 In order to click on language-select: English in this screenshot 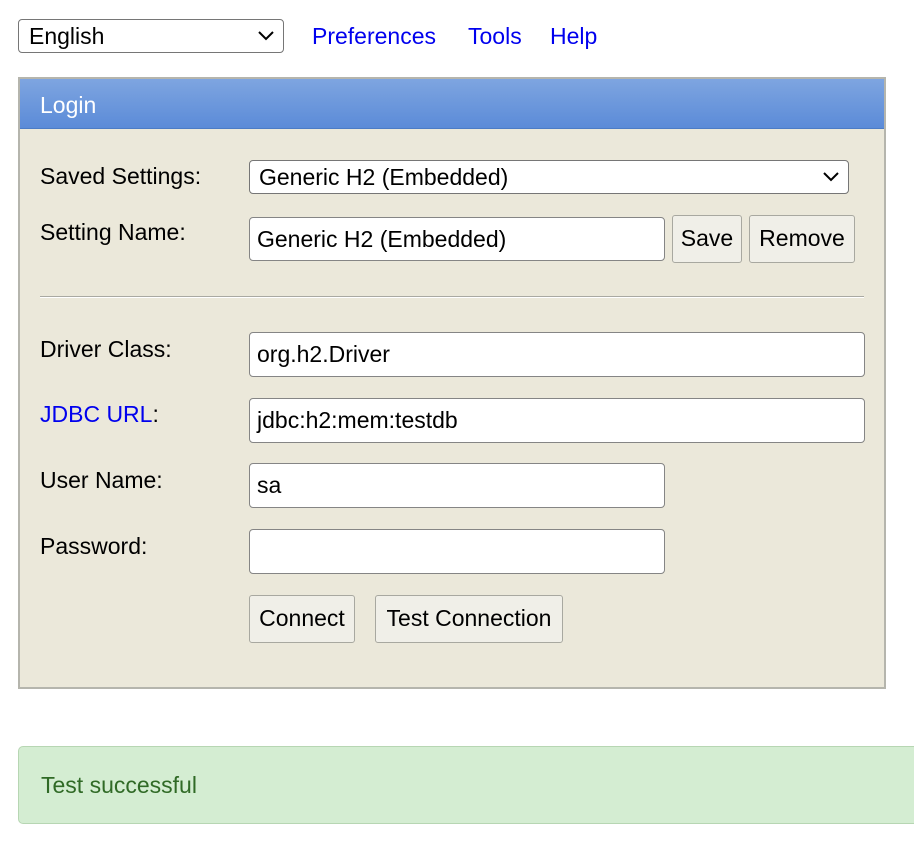, I will do `click(151, 36)`.